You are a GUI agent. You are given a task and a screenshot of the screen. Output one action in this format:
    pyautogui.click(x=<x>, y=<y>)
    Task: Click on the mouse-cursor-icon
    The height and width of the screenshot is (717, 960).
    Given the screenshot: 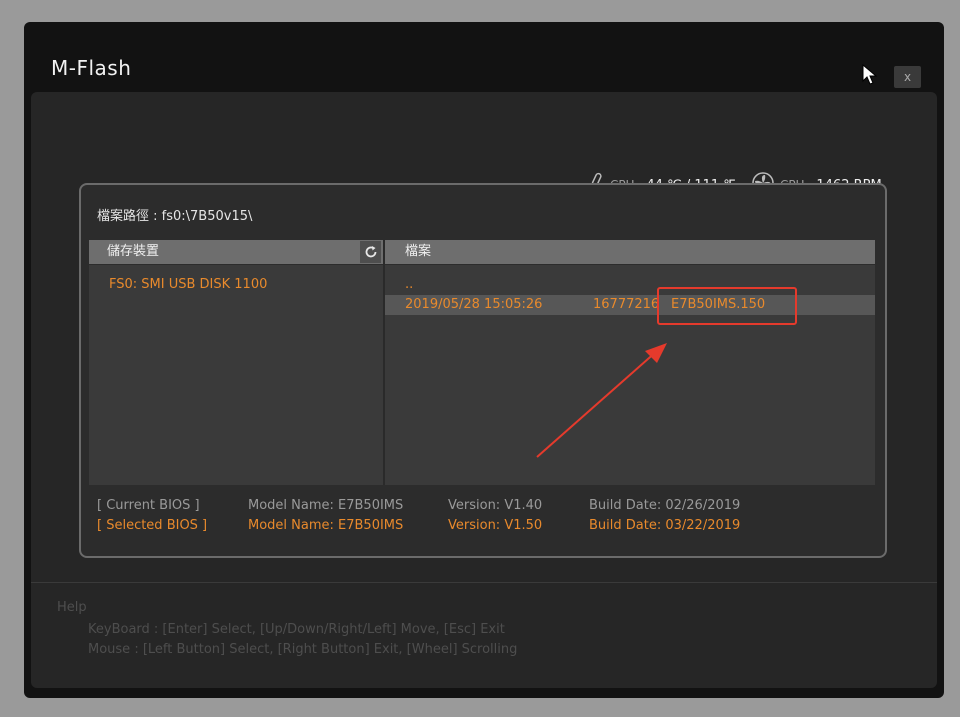 What is the action you would take?
    pyautogui.click(x=870, y=76)
    